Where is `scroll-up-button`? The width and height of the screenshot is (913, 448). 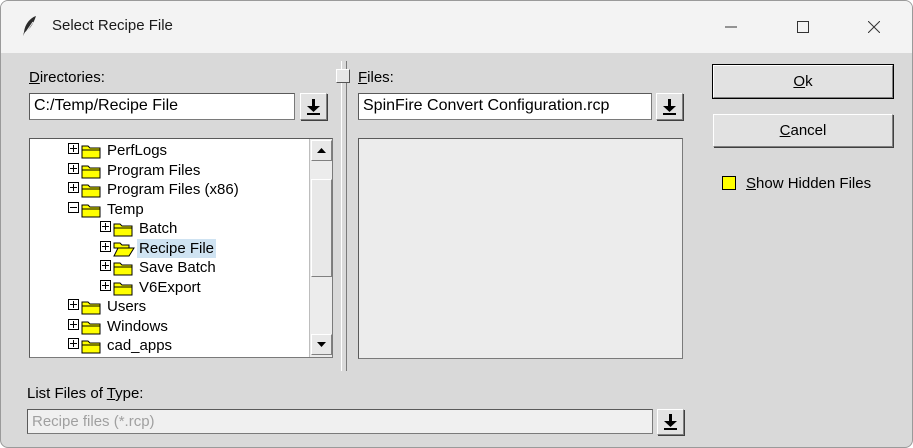 scroll-up-button is located at coordinates (321, 150).